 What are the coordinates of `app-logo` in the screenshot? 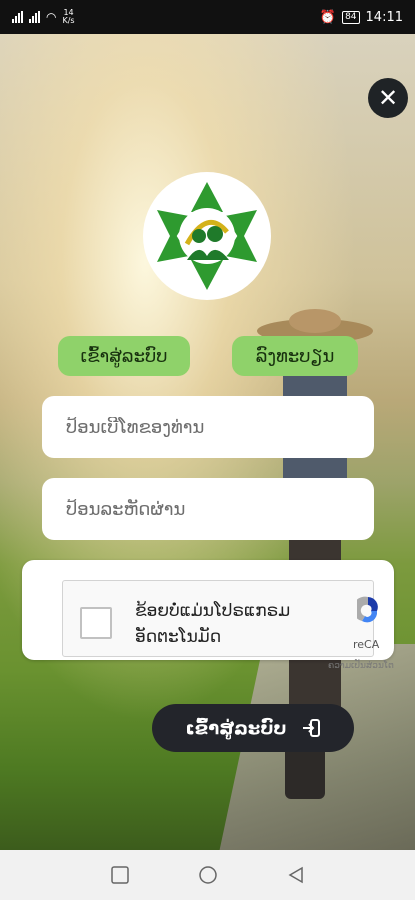 It's located at (207, 236).